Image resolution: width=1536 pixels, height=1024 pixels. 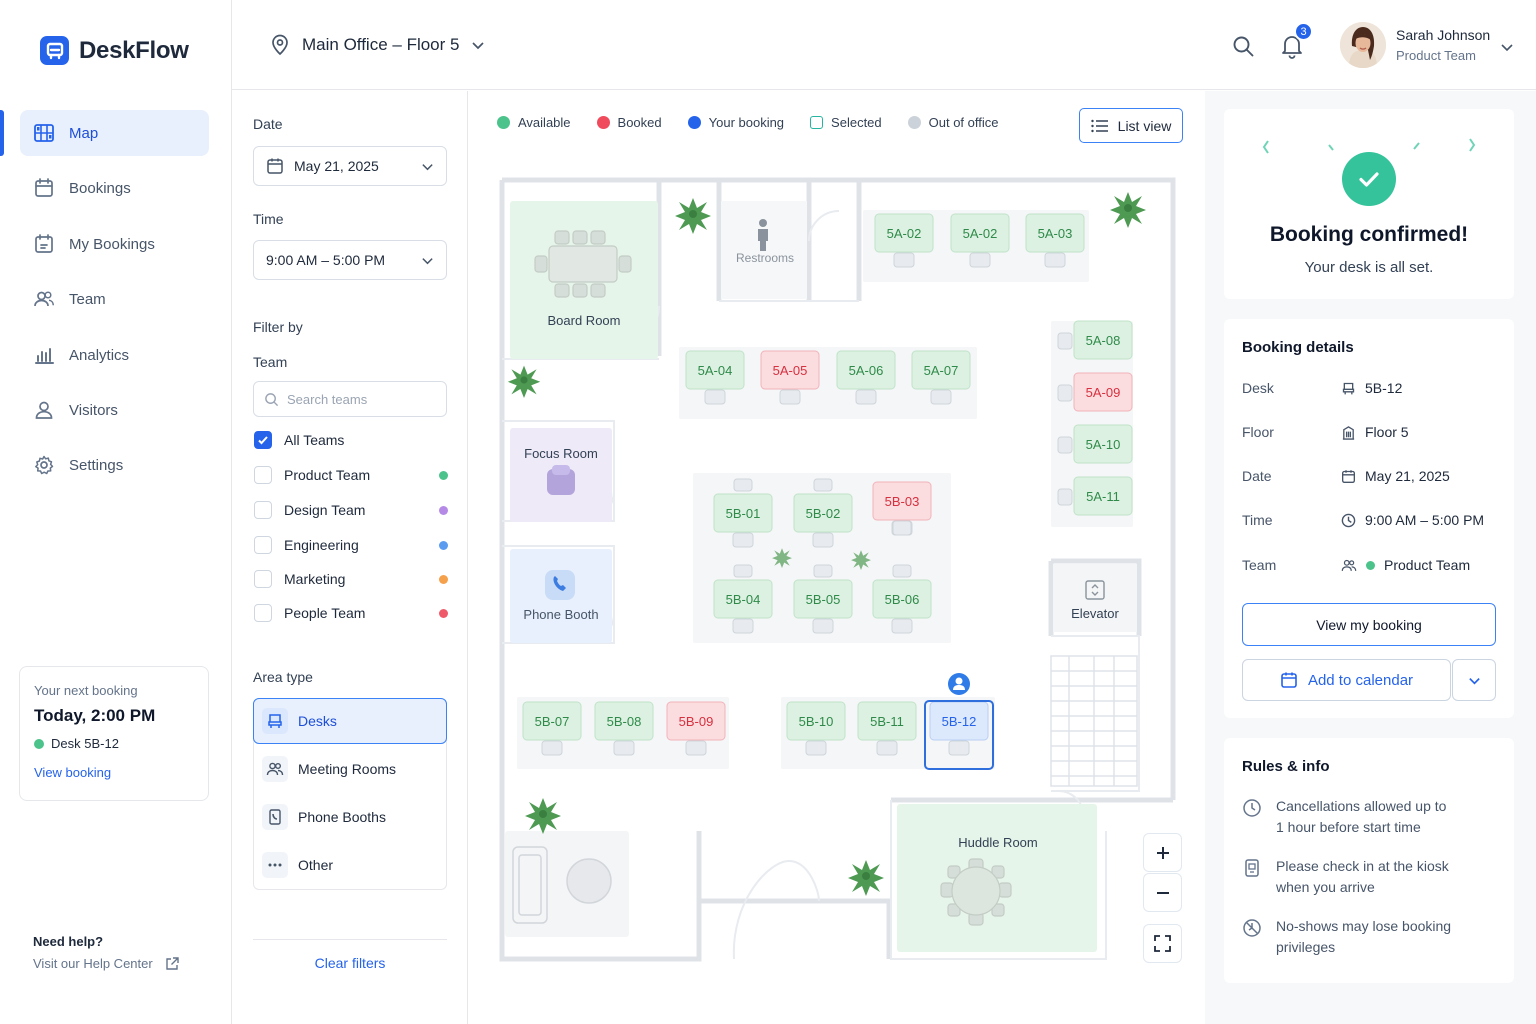 I want to click on calendar-options-dropdown, so click(x=1474, y=680).